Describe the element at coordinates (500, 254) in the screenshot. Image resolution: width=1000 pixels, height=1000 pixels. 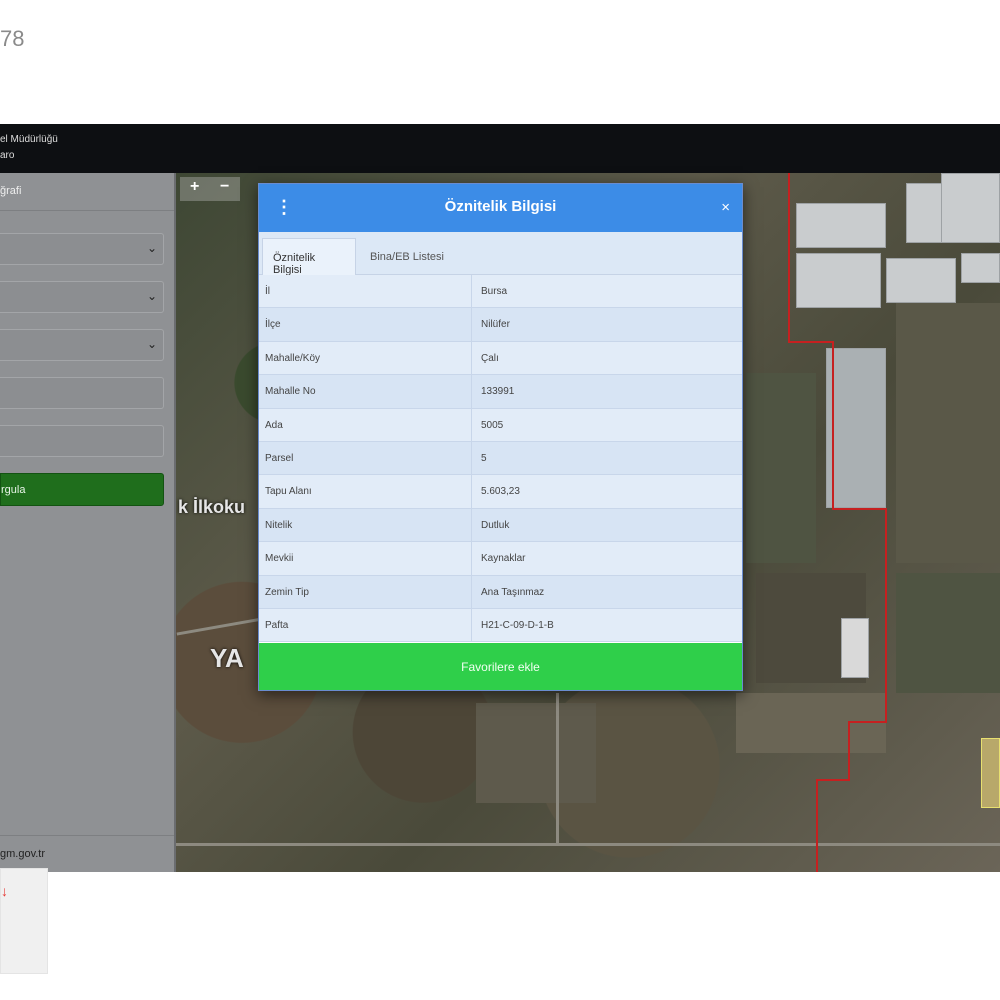
I see `dialog-tabs: Öznitelik Bilgisi Bina/EB Listesi` at that location.